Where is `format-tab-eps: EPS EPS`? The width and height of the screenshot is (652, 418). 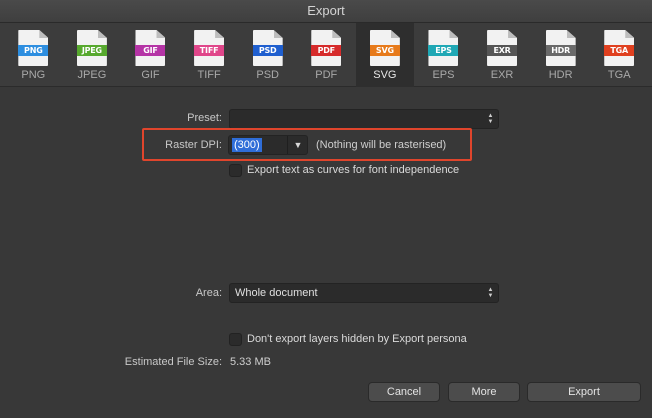 format-tab-eps: EPS EPS is located at coordinates (443, 55).